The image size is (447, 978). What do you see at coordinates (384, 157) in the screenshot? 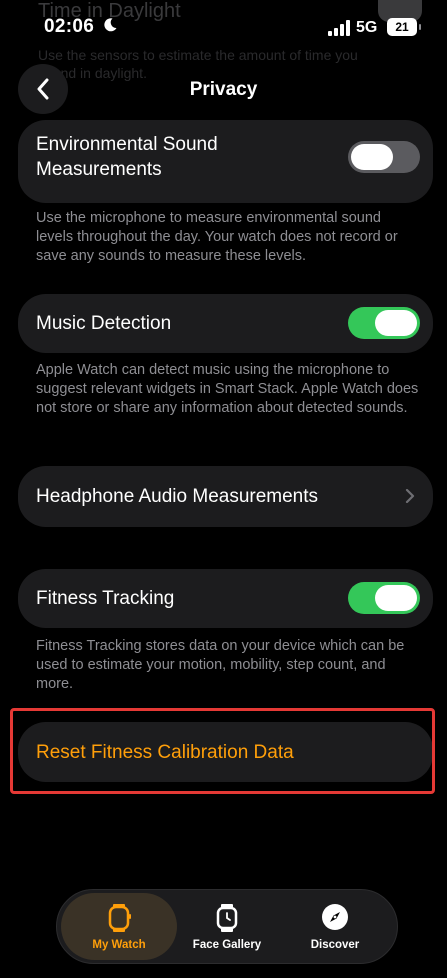
I see `env-sound-toggle` at bounding box center [384, 157].